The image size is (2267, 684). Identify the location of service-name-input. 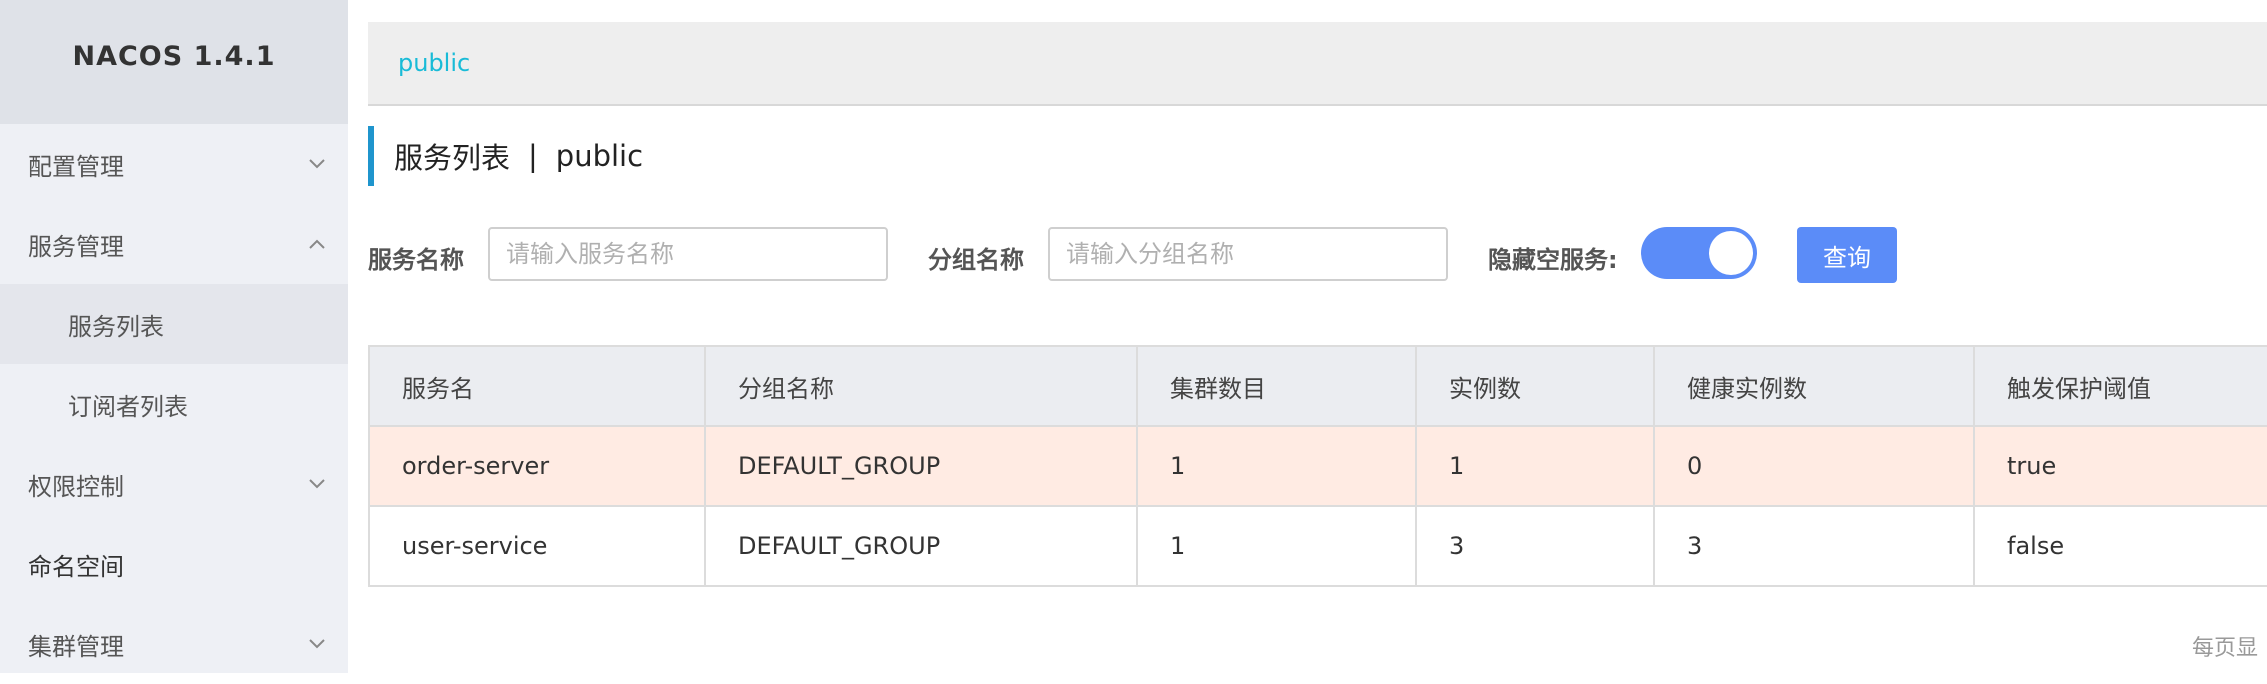
(688, 254).